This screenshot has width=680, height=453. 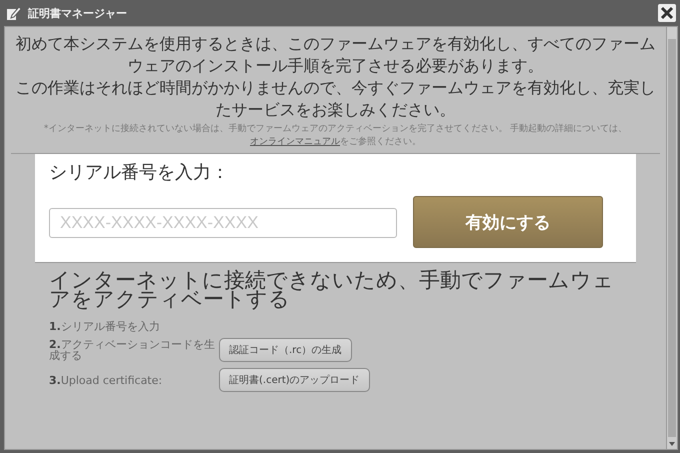 I want to click on step-label: 2.アクティベーションコードを生成する, so click(x=132, y=350).